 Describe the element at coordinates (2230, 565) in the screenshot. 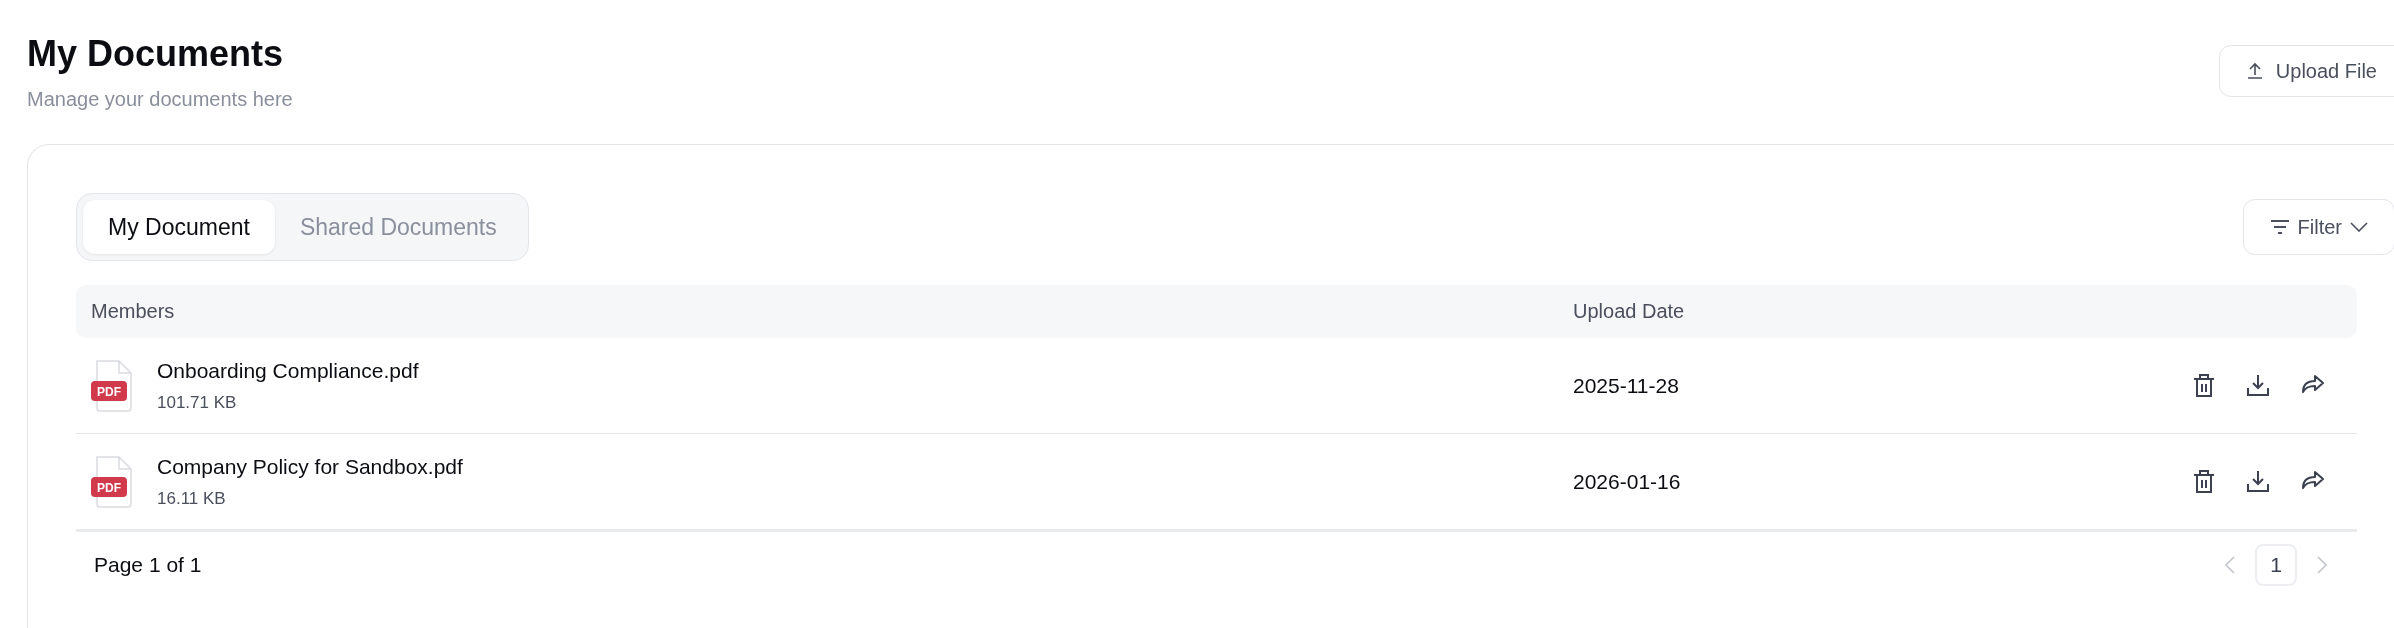

I see `chevron-left-icon` at that location.